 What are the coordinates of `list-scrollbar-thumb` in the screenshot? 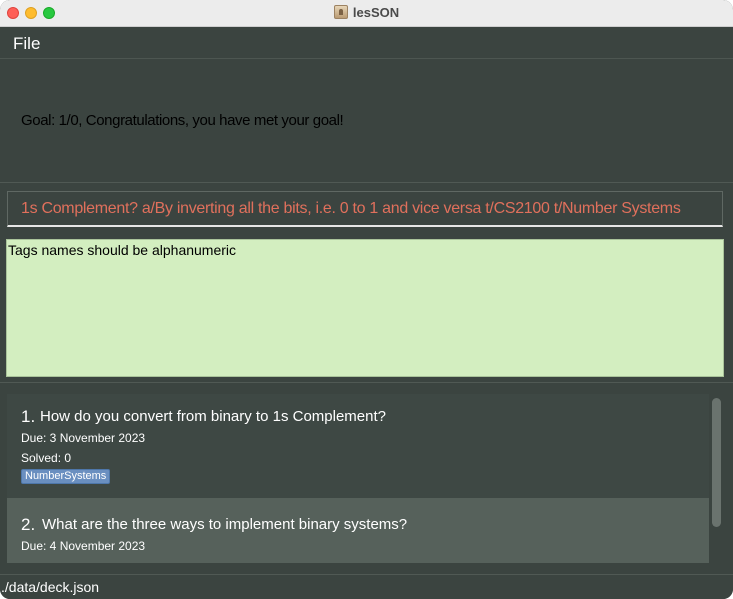 It's located at (716, 462).